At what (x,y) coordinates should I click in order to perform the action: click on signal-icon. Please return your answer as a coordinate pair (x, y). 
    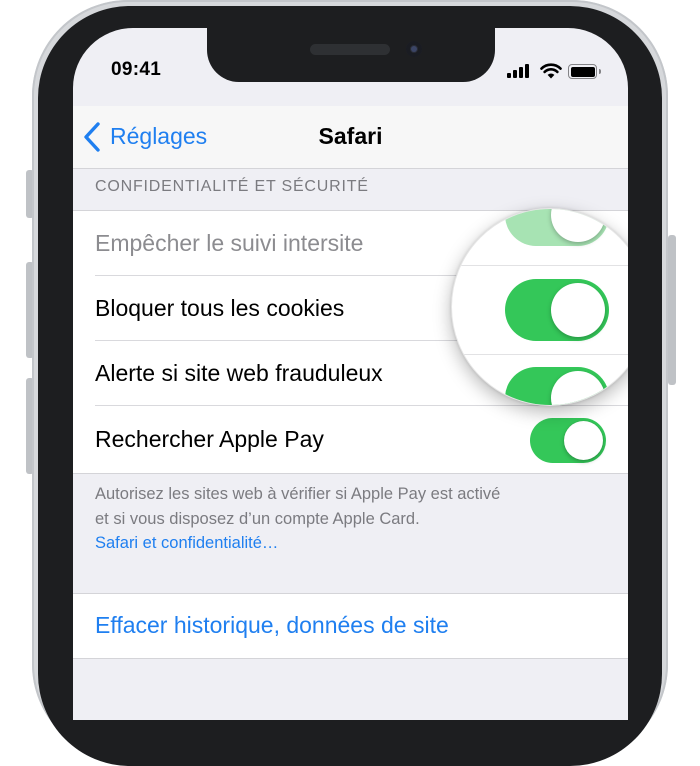
    Looking at the image, I should click on (520, 71).